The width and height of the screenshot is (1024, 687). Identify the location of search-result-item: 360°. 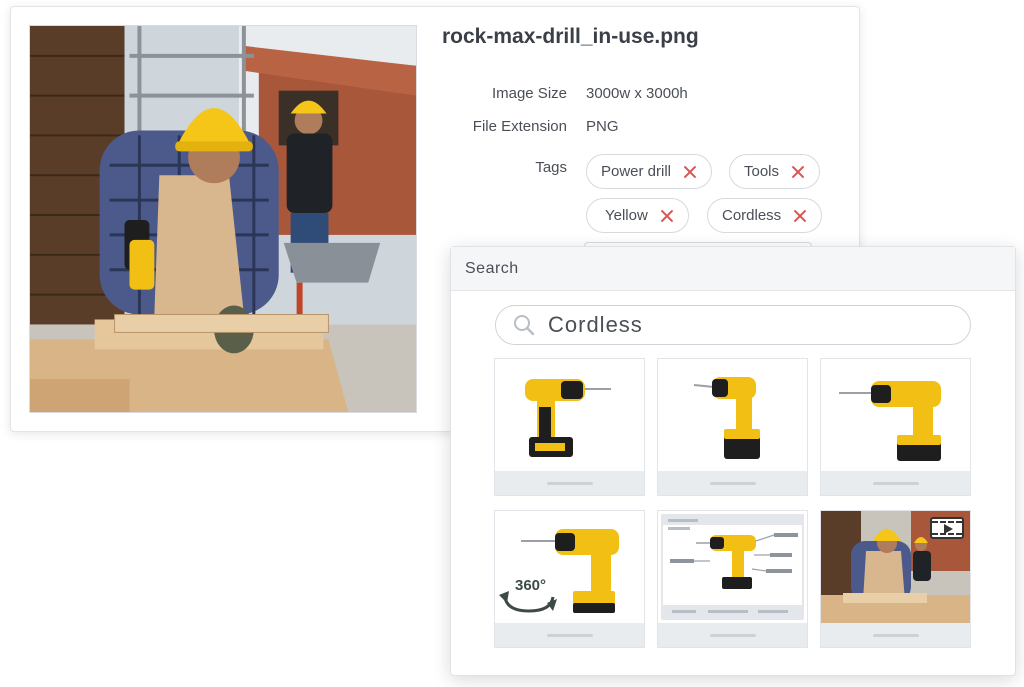
(569, 579).